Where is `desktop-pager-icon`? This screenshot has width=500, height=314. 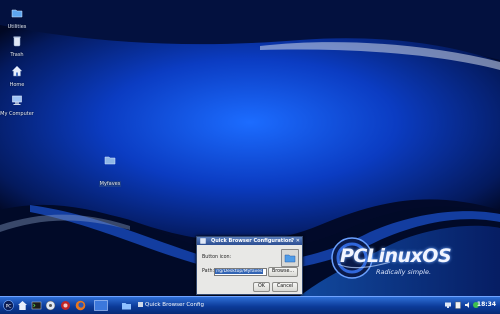
desktop-pager-icon is located at coordinates (101, 305).